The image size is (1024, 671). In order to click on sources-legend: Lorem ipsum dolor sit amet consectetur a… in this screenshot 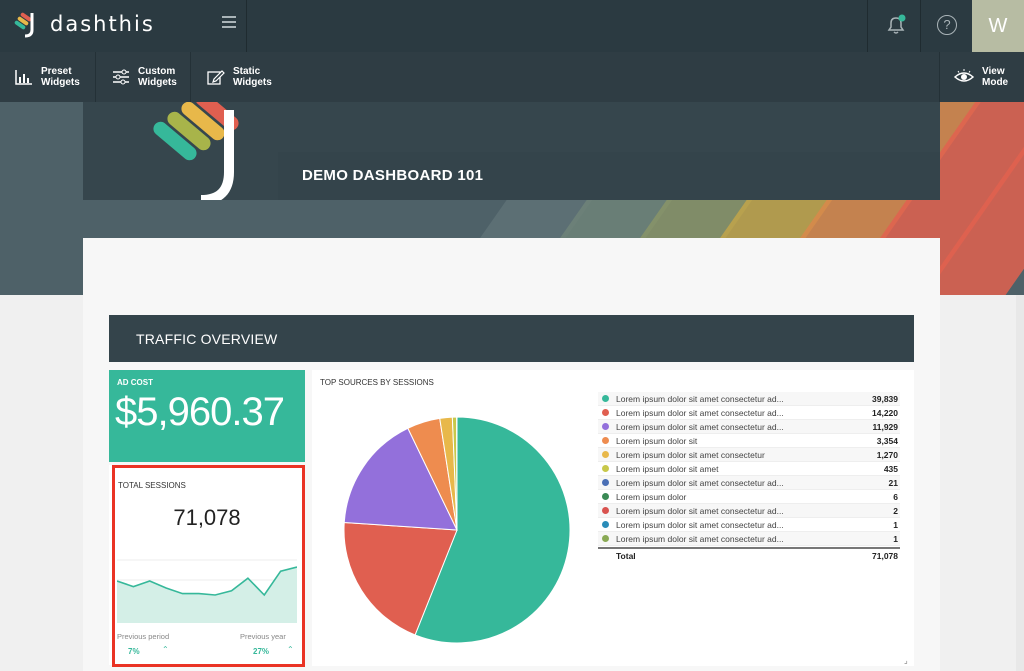, I will do `click(749, 476)`.